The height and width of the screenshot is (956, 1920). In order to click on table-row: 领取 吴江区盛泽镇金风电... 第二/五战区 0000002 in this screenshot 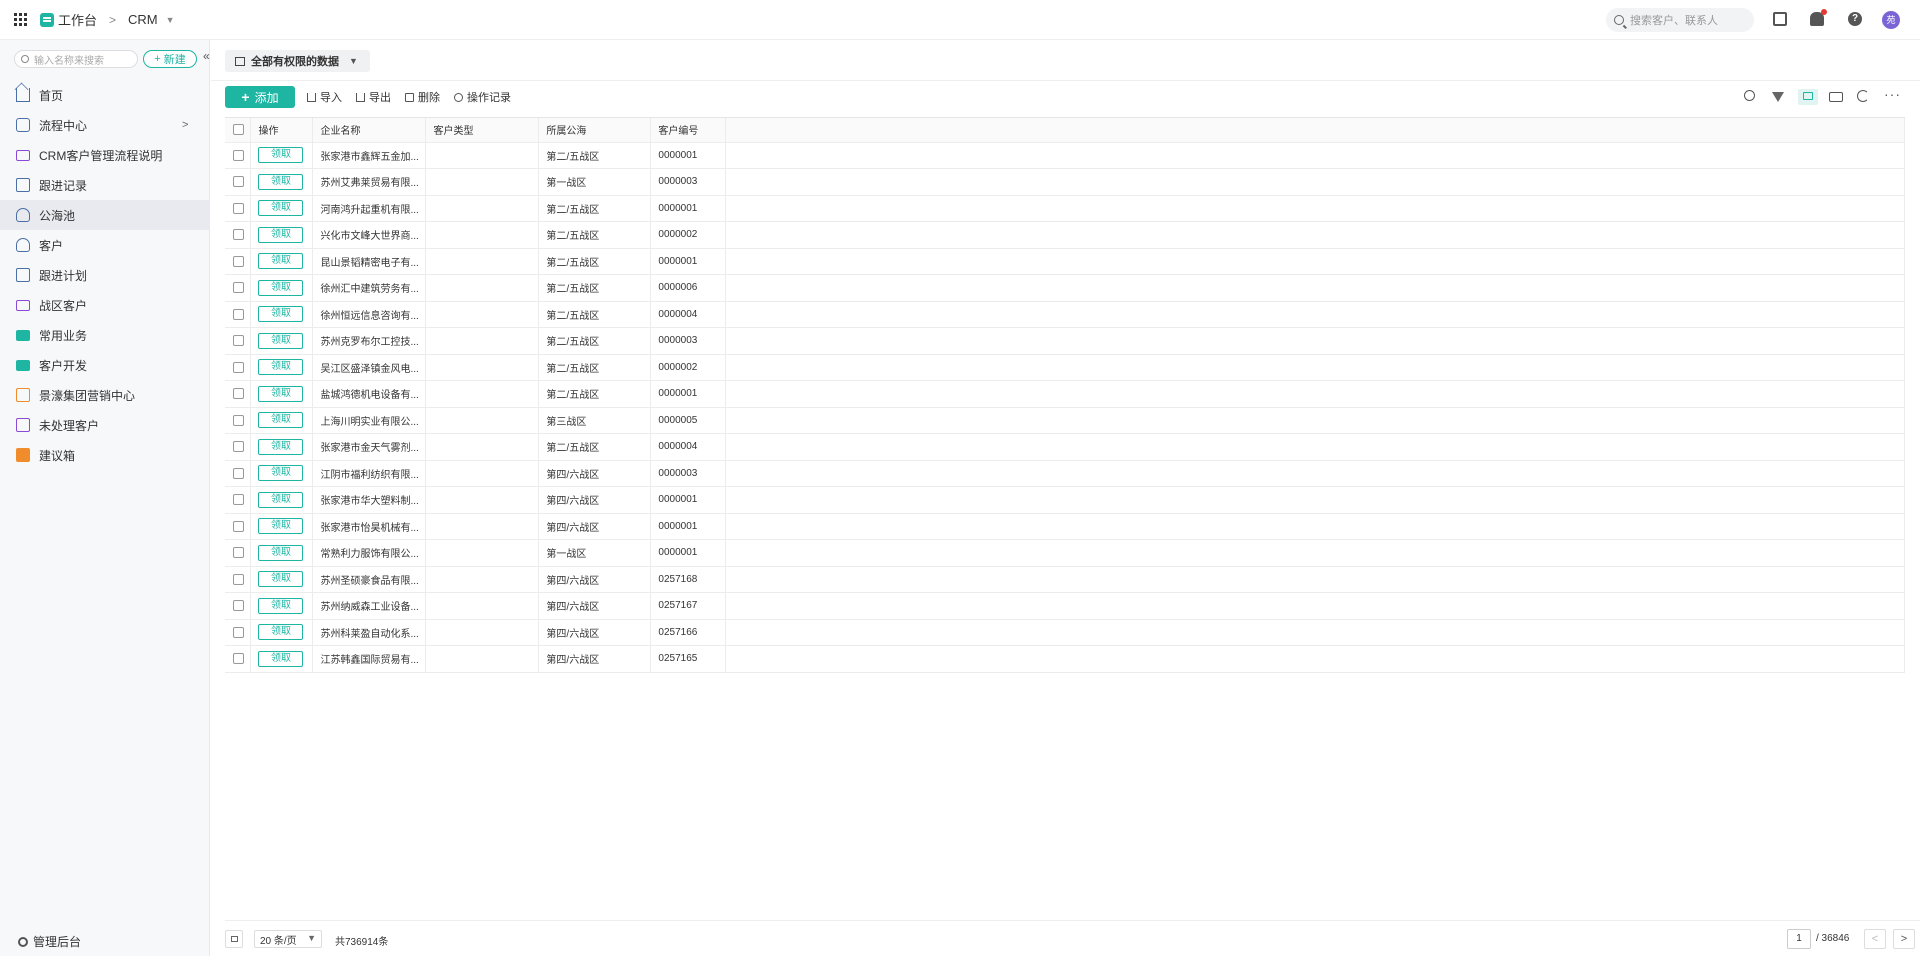, I will do `click(1065, 367)`.